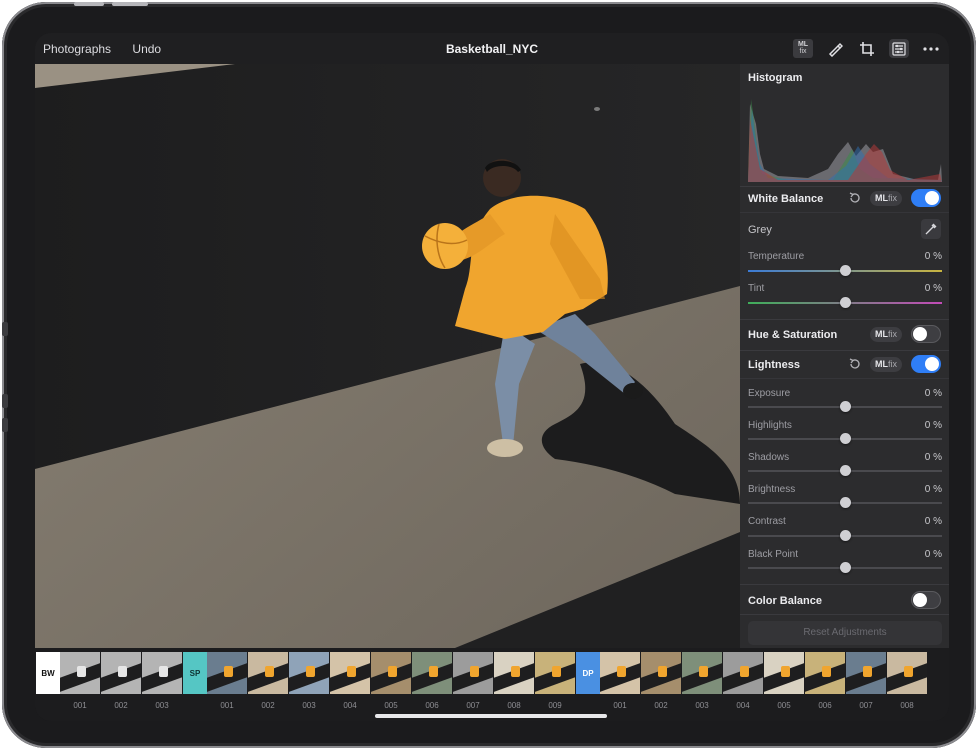 This screenshot has height=750, width=978. I want to click on ml-fix-icon: ML fix, so click(803, 48).